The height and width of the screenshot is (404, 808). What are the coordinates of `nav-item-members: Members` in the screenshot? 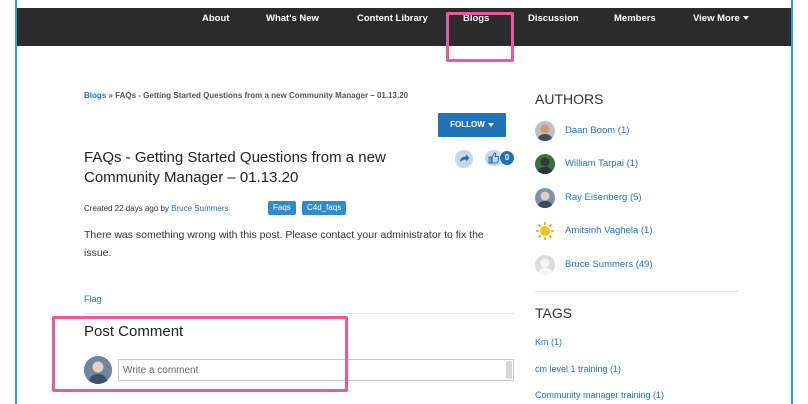 It's located at (635, 19).